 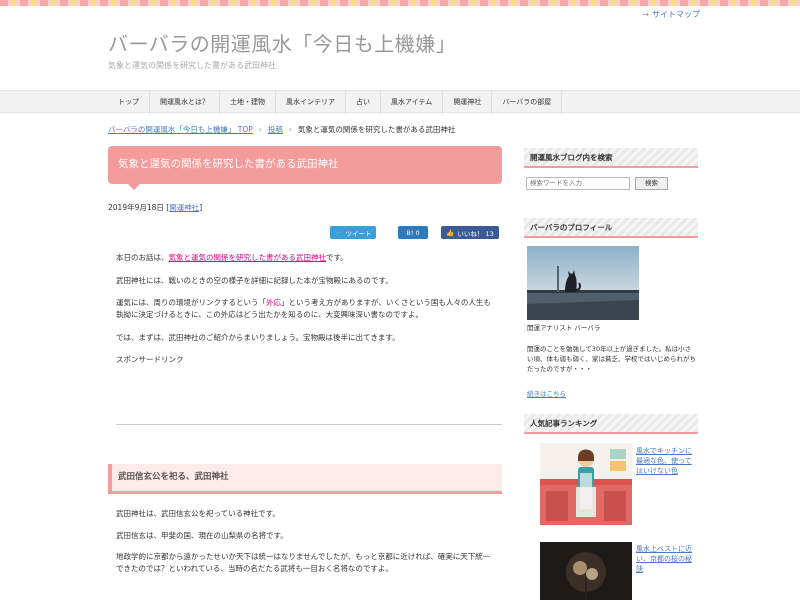 I want to click on ranking-widget-heading: 人気記事ランキング, so click(x=611, y=424).